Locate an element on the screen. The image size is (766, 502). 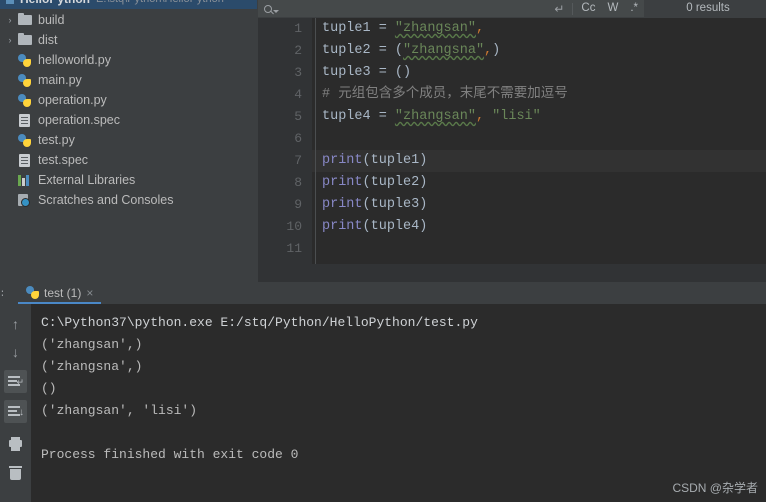
code-text: tuple4 = "zhangsan", "lisi" is located at coordinates (431, 117).